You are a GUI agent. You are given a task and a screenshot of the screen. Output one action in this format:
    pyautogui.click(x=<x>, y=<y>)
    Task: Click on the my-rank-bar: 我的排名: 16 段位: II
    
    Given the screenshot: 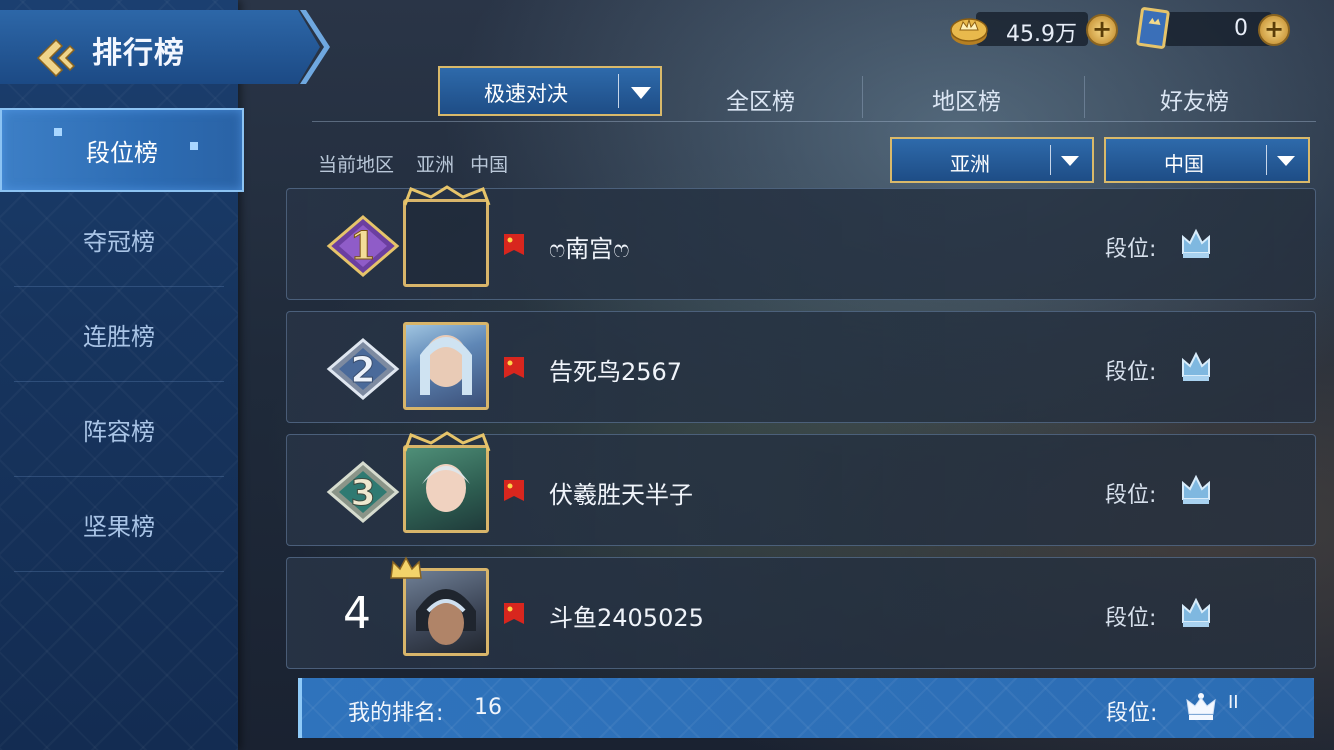 What is the action you would take?
    pyautogui.click(x=806, y=708)
    